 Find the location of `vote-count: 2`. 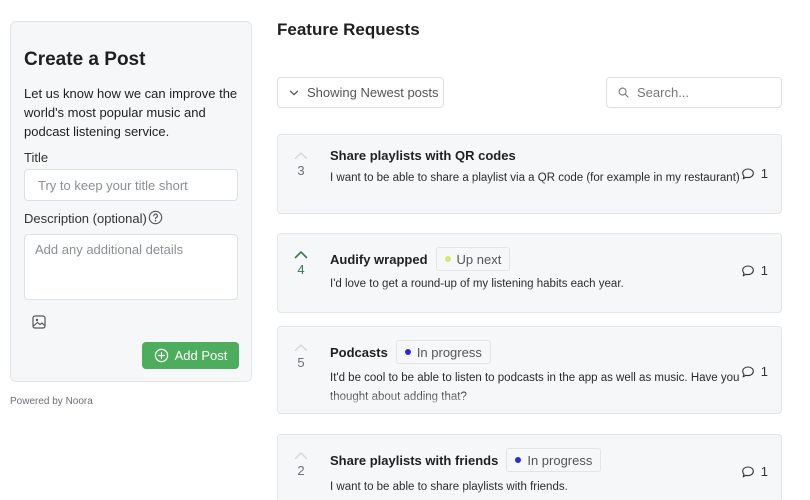

vote-count: 2 is located at coordinates (301, 470).